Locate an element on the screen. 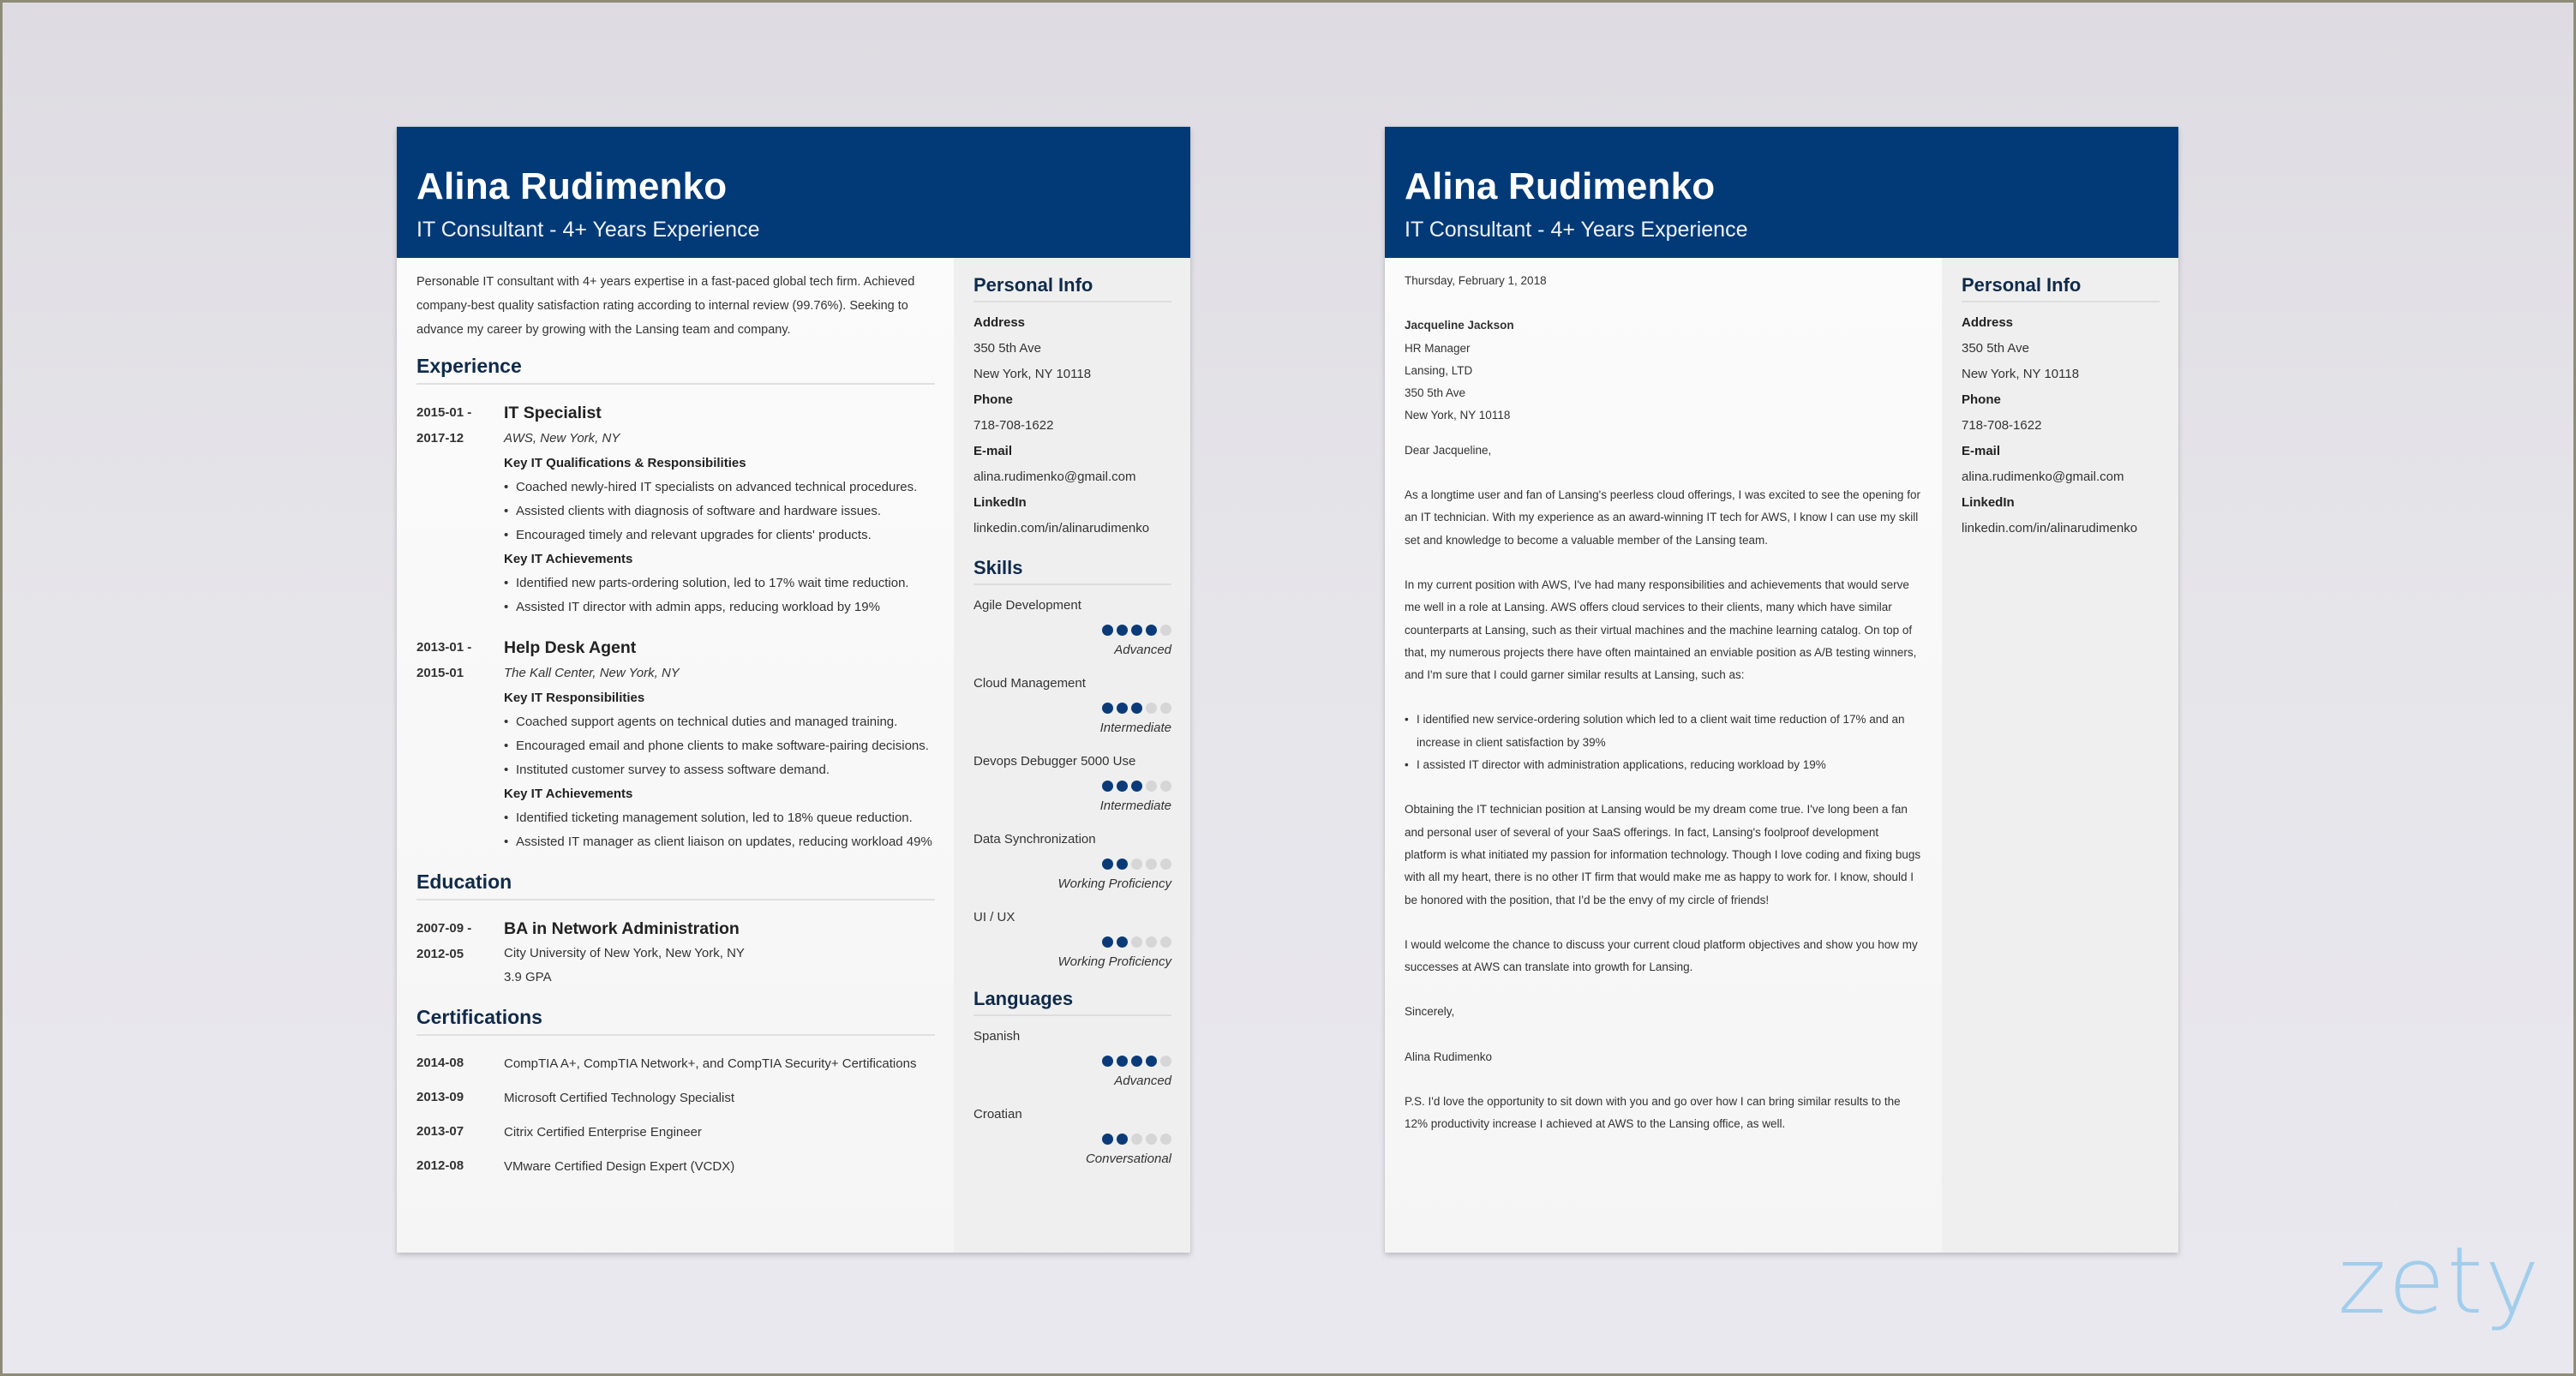  personal-info-heading: Personal Info is located at coordinates (1072, 287).